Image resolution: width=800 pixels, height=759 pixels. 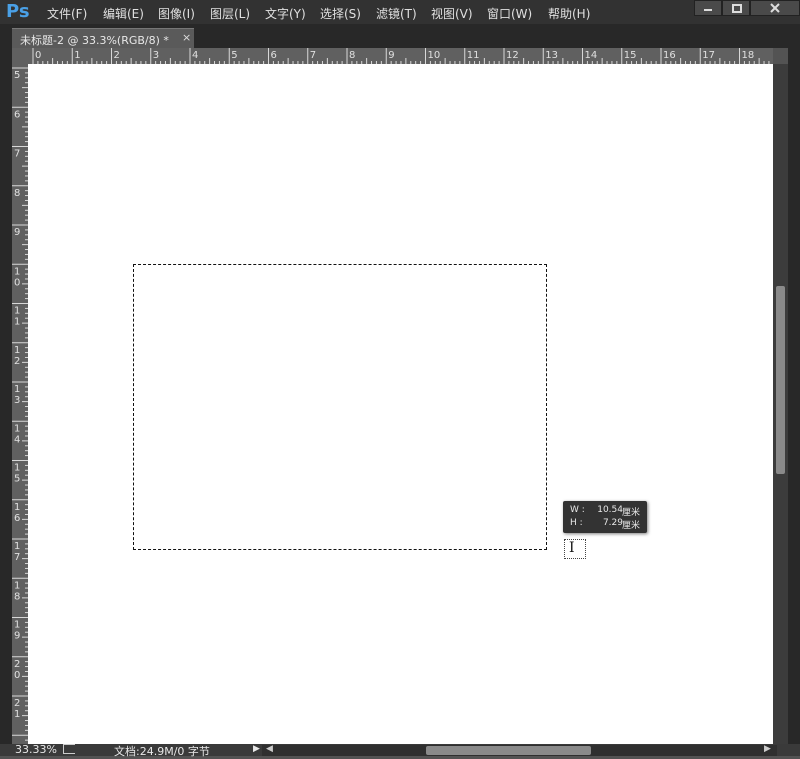 I want to click on scroll-right-arrow-icon: ▶, so click(x=767, y=749).